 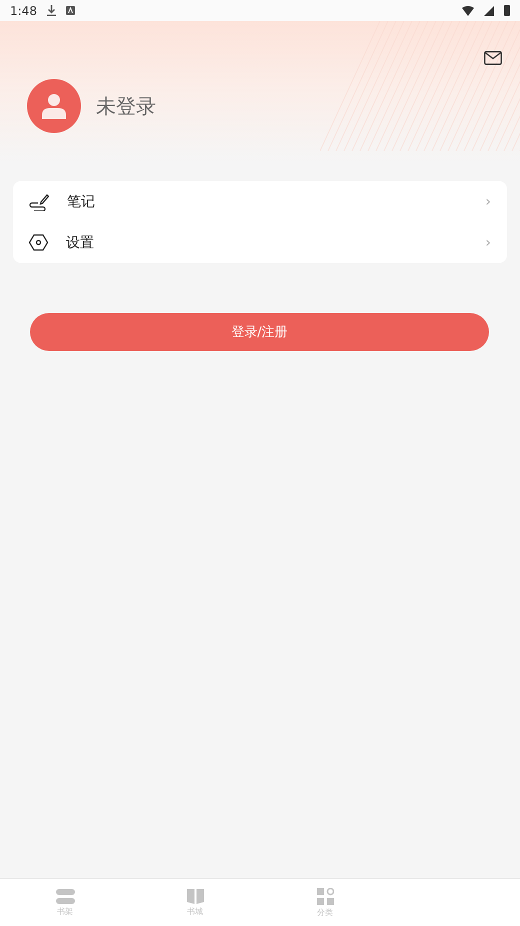 I want to click on status-time: 1:48, so click(x=23, y=11).